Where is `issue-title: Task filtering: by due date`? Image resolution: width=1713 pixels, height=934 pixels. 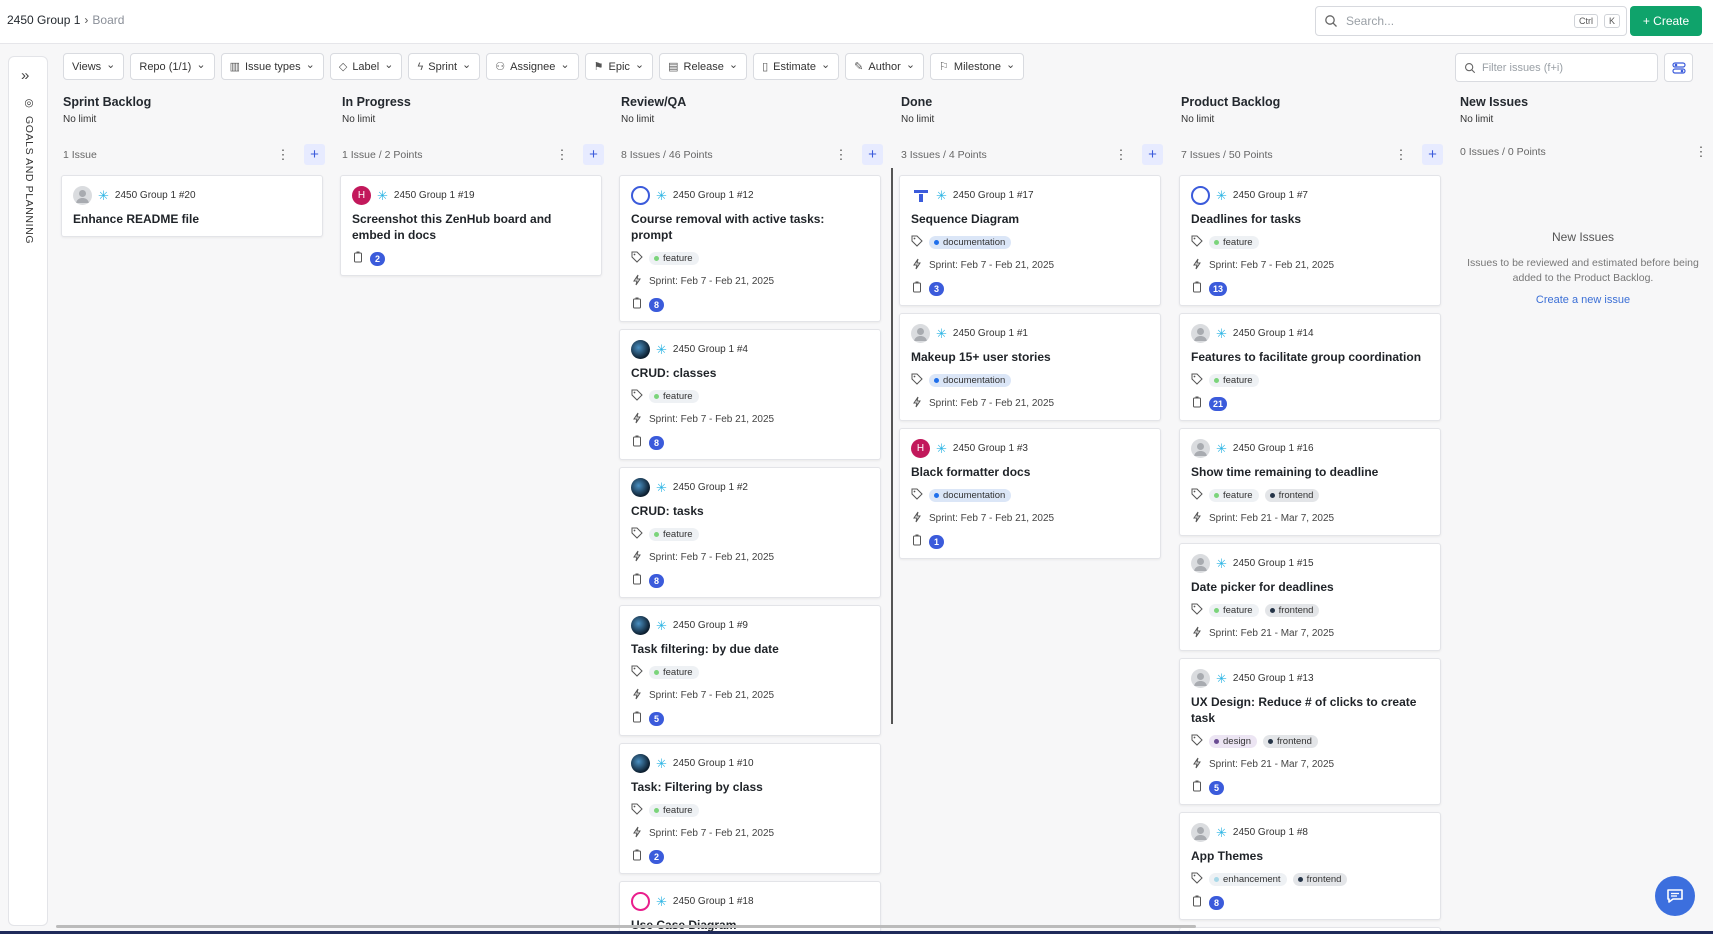 issue-title: Task filtering: by due date is located at coordinates (750, 649).